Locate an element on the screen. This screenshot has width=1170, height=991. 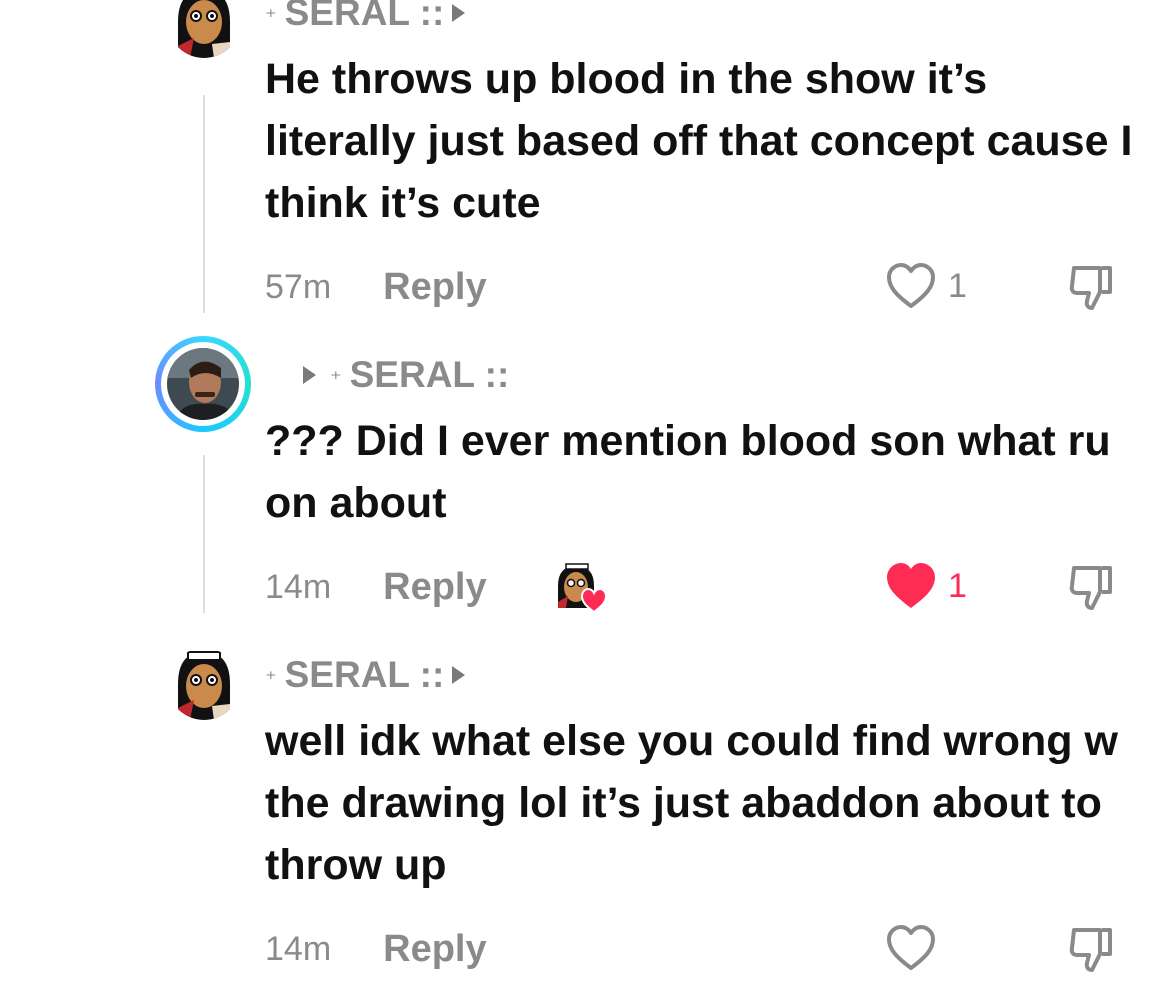
avatar-story-ring is located at coordinates (203, 384).